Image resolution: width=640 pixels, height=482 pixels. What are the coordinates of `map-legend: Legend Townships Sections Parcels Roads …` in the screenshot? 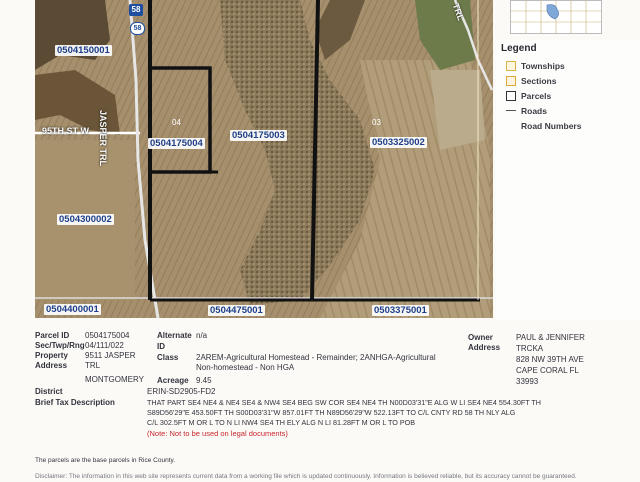 It's located at (568, 180).